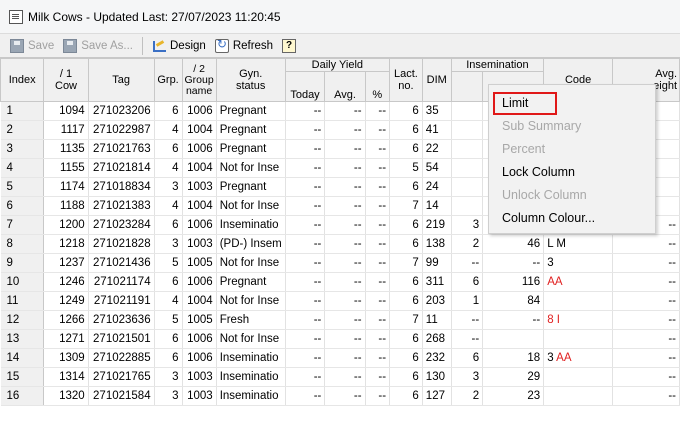 This screenshot has width=680, height=427. Describe the element at coordinates (22, 301) in the screenshot. I see `cell-index: 11` at that location.